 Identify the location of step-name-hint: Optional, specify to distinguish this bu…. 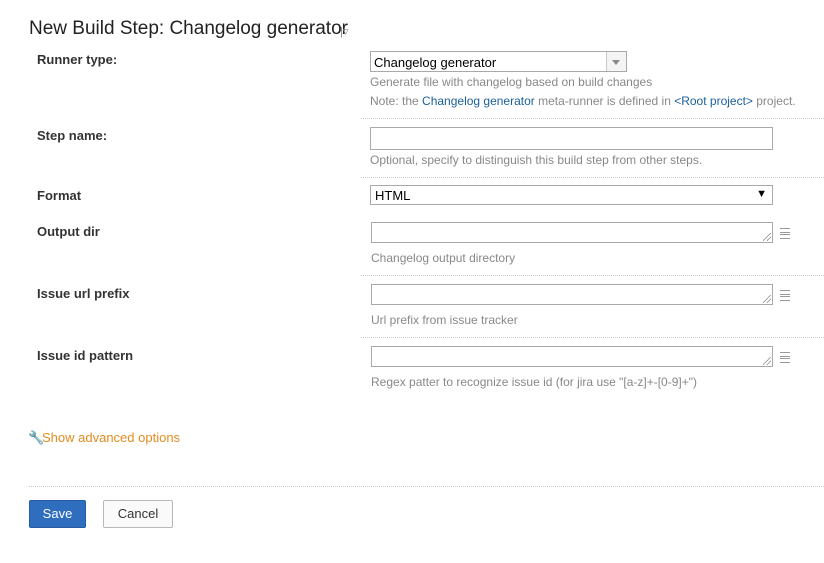
(536, 160).